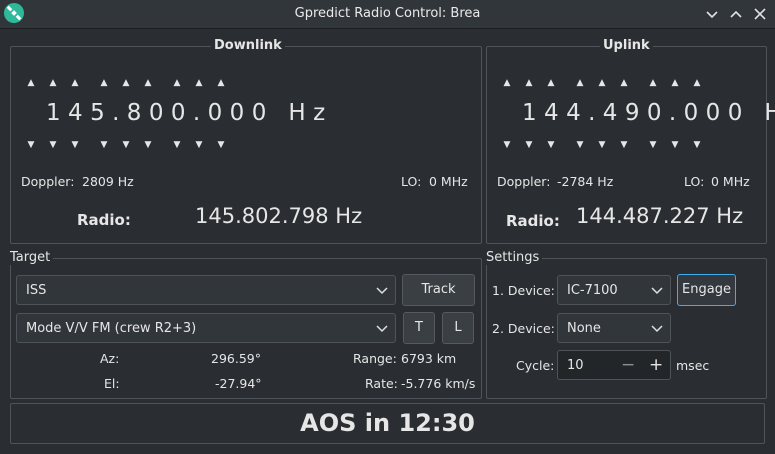 This screenshot has width=775, height=454. I want to click on downlink-frequency: 145.800.000 Hz, so click(189, 113).